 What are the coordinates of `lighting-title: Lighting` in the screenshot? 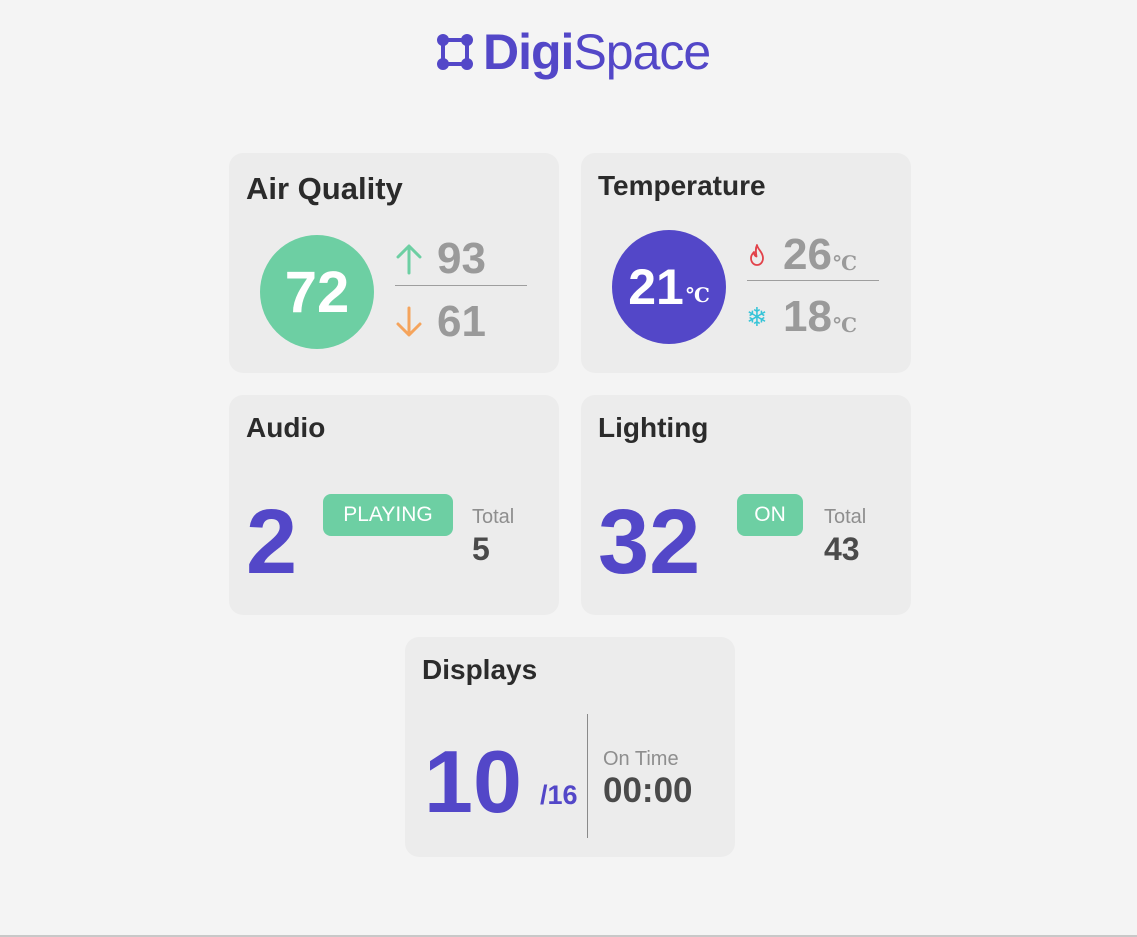 It's located at (653, 427).